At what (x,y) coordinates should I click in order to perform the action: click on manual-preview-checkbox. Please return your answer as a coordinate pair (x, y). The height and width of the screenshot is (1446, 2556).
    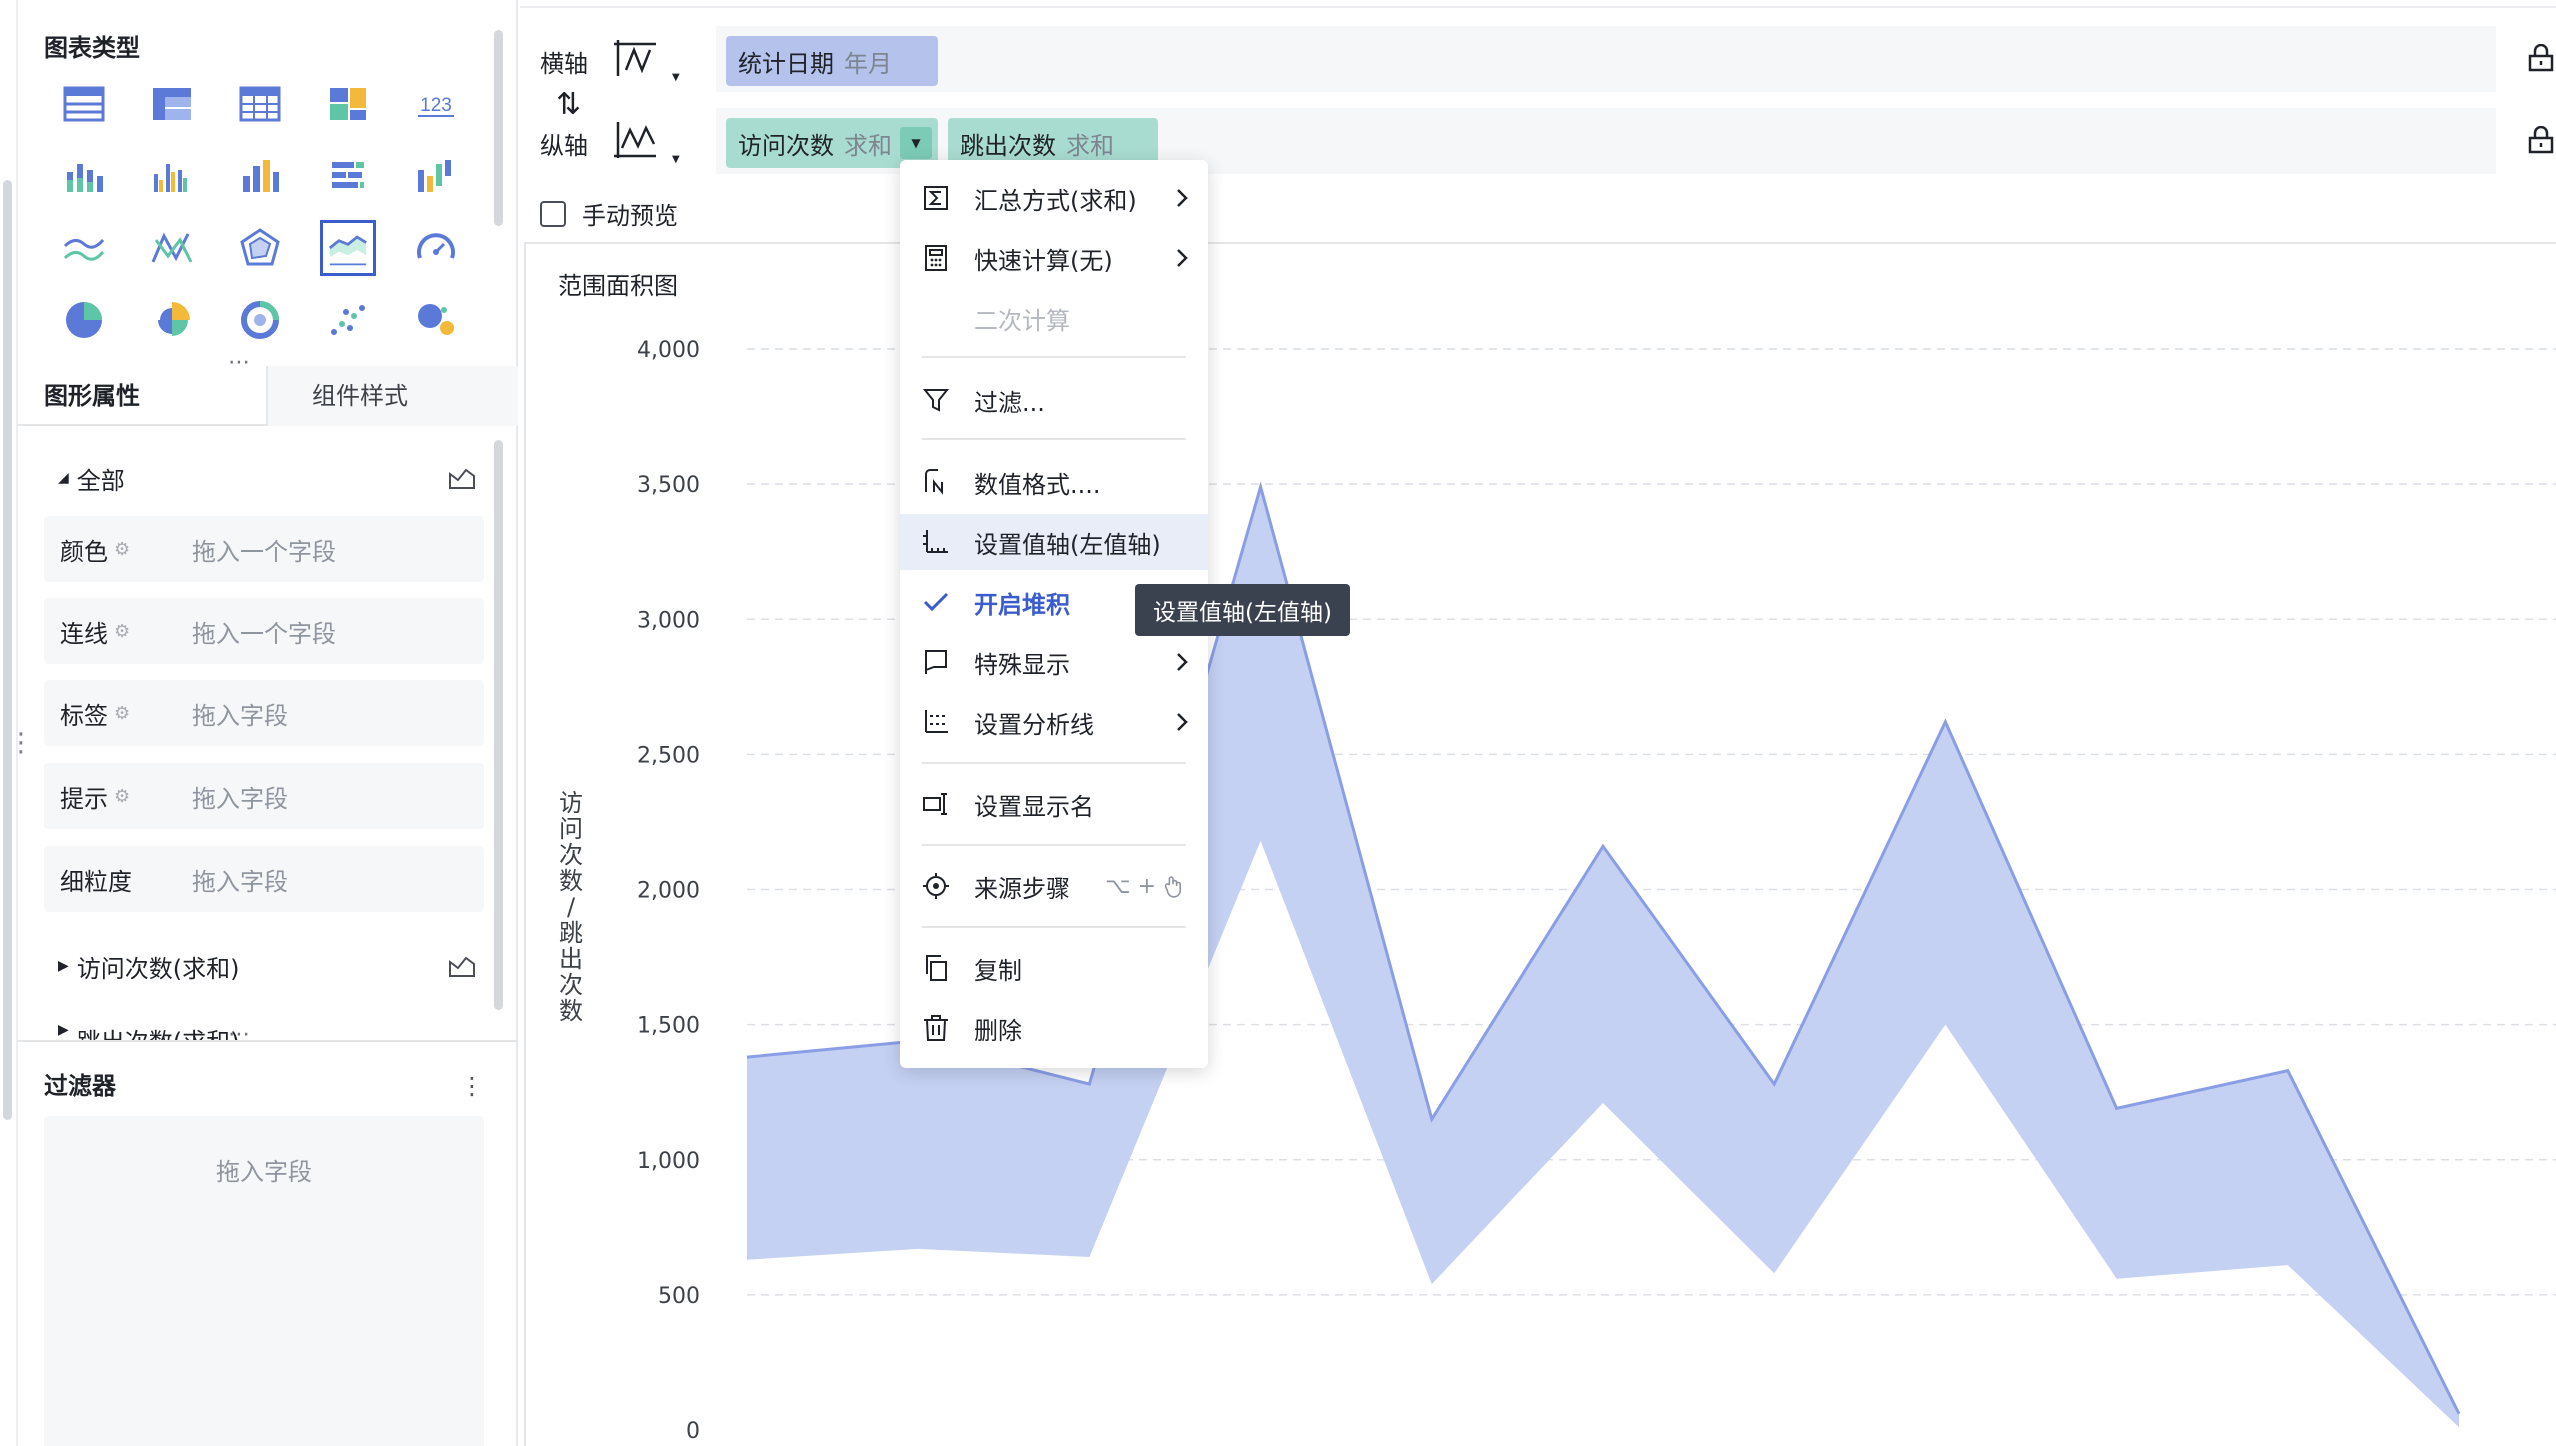
    Looking at the image, I should click on (553, 213).